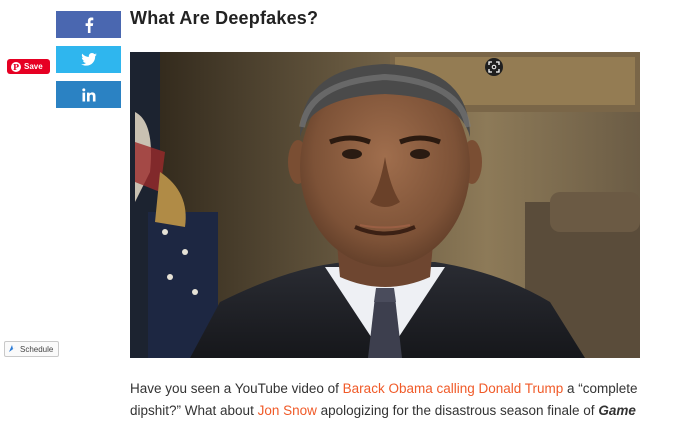 This screenshot has width=700, height=422. I want to click on linkedin-share-button, so click(88, 94).